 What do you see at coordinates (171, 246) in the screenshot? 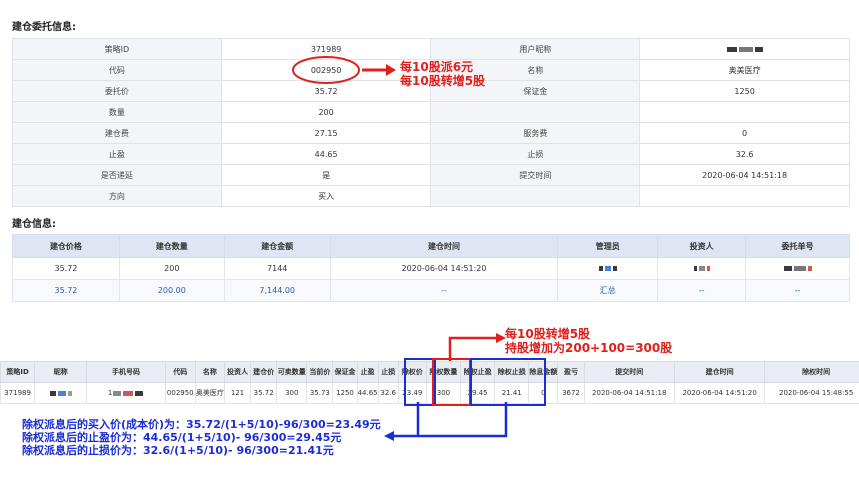
I see `column-header: 建仓数量` at bounding box center [171, 246].